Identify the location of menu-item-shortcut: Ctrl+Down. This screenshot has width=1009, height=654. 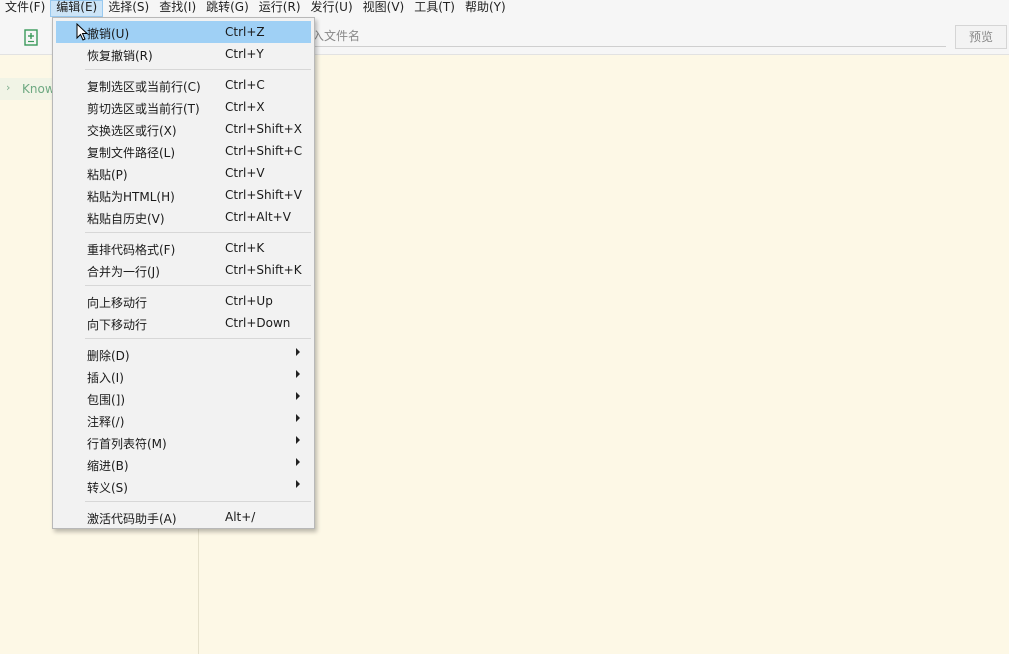
(258, 323).